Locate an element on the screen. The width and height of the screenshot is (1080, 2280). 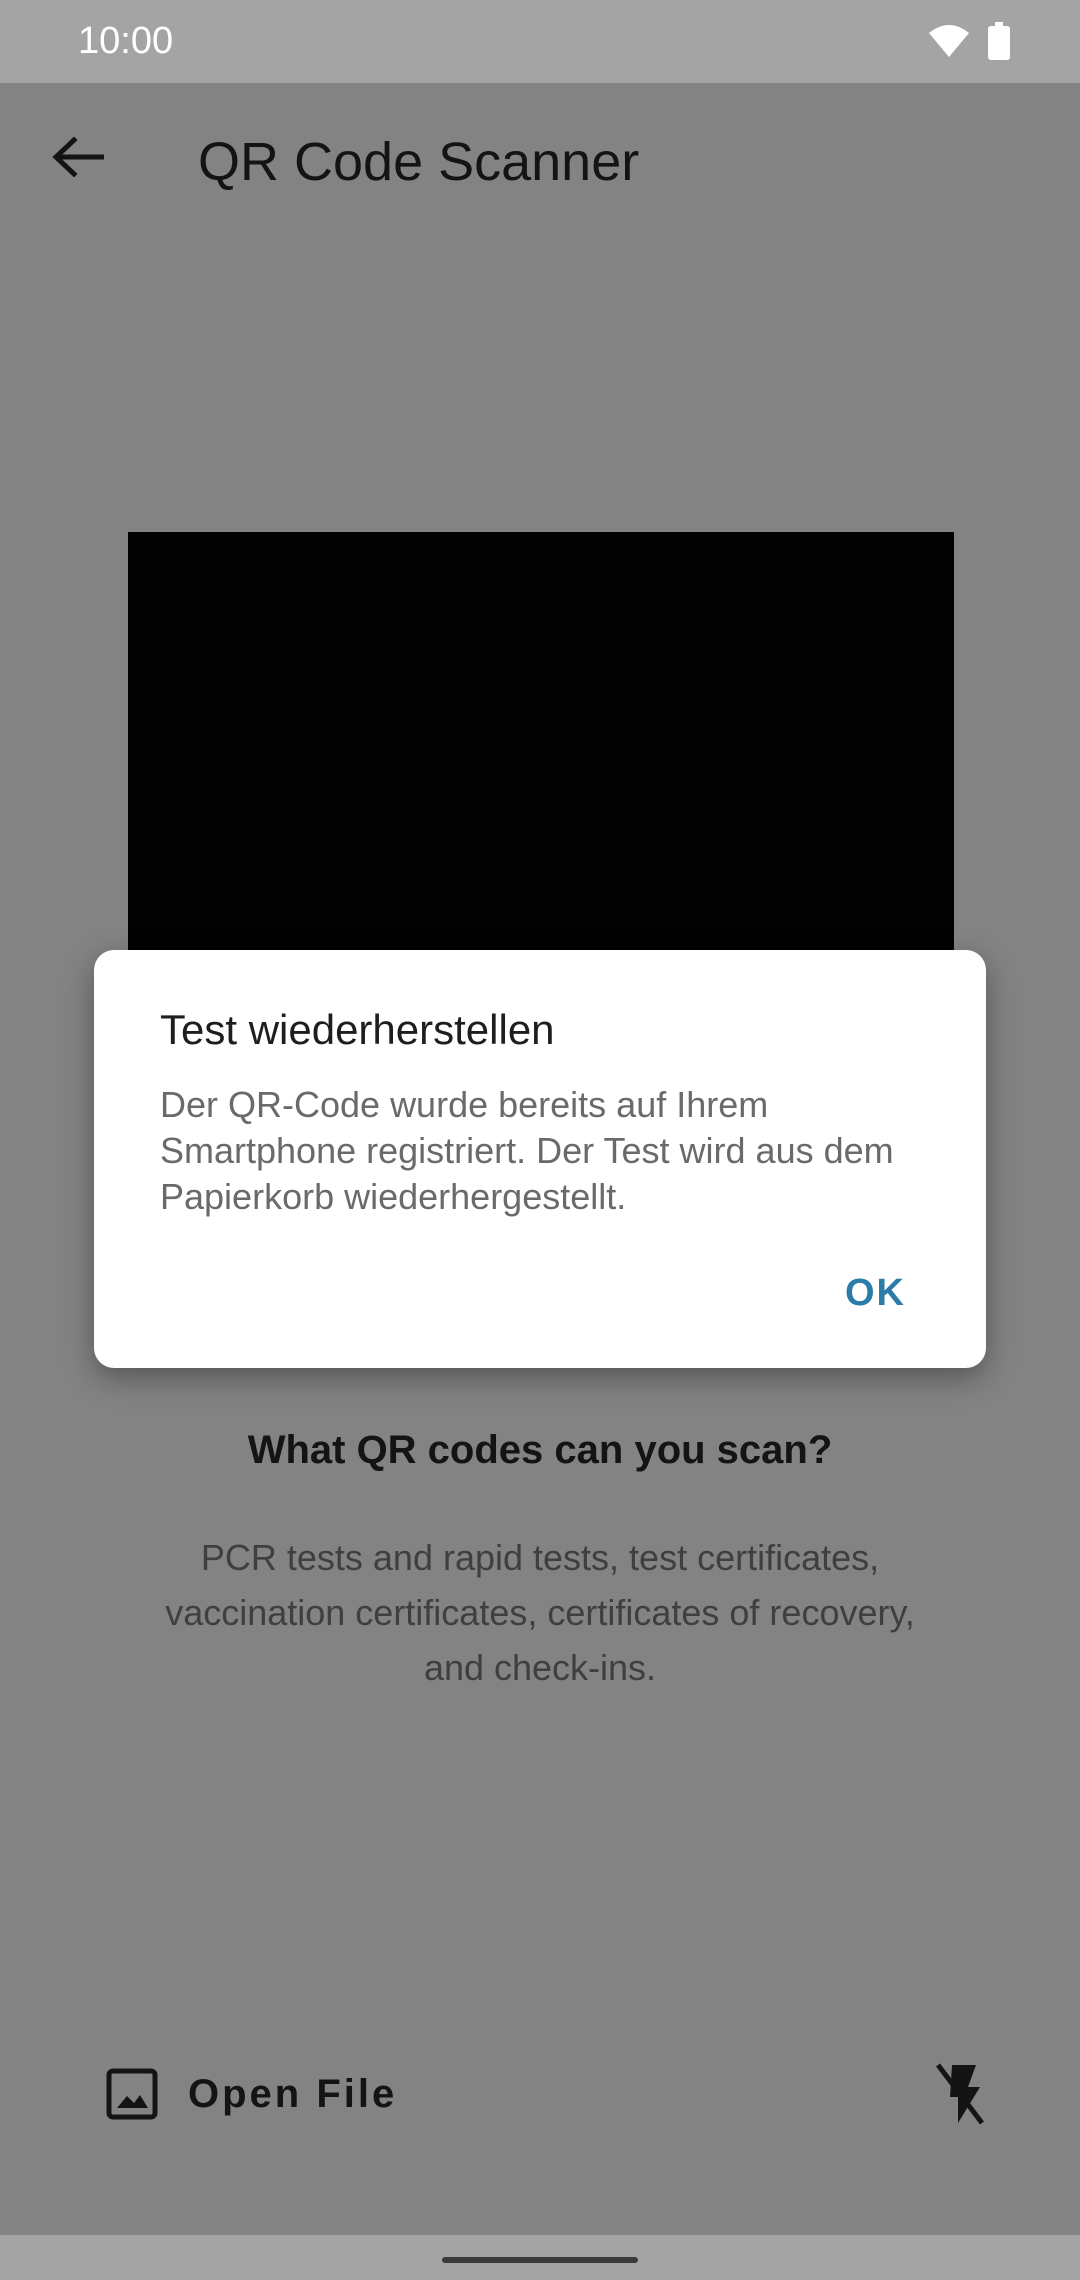
status-time: 10:00 is located at coordinates (126, 41).